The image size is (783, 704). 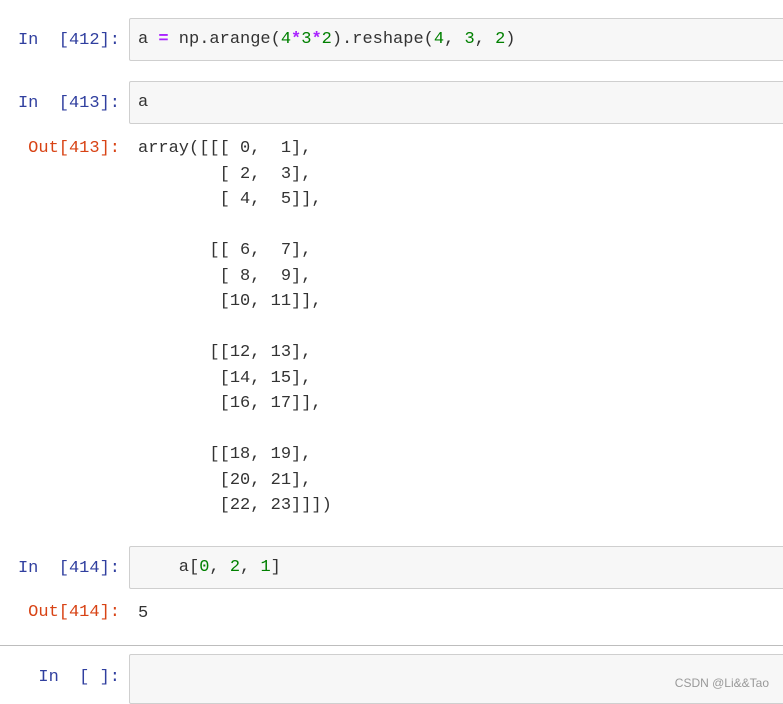 What do you see at coordinates (721, 683) in the screenshot?
I see `watermark: CSDN @Li&&Tao` at bounding box center [721, 683].